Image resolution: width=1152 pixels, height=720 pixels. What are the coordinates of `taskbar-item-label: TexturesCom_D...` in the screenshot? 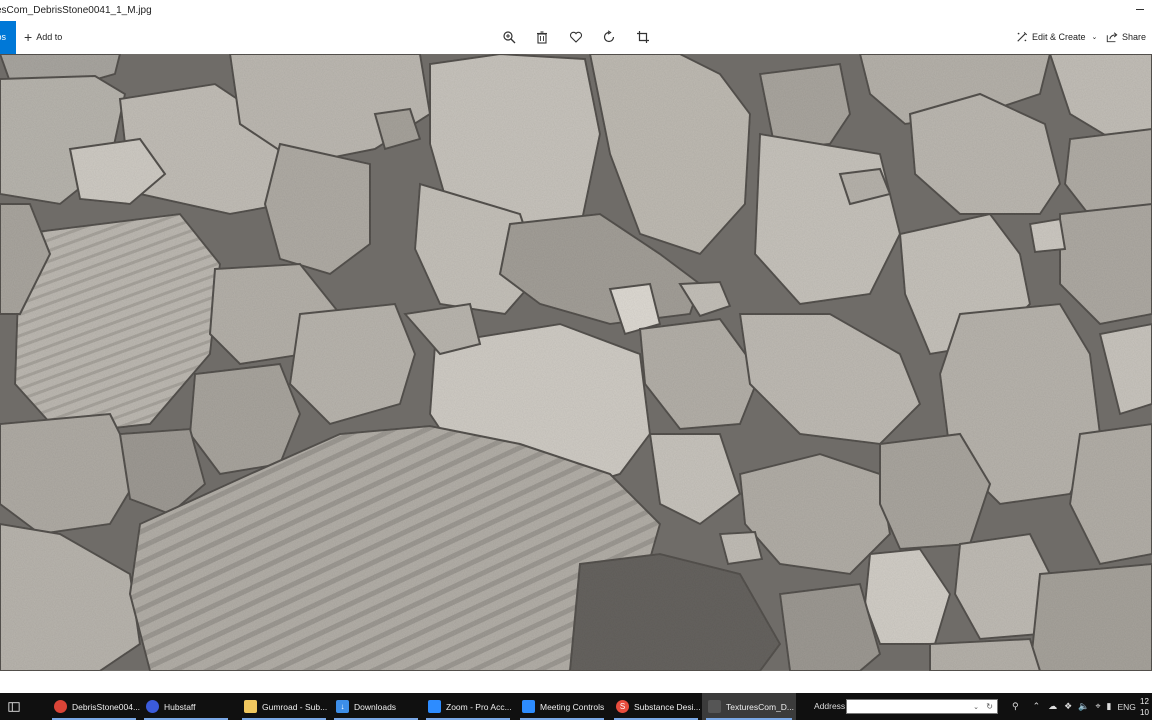 It's located at (760, 706).